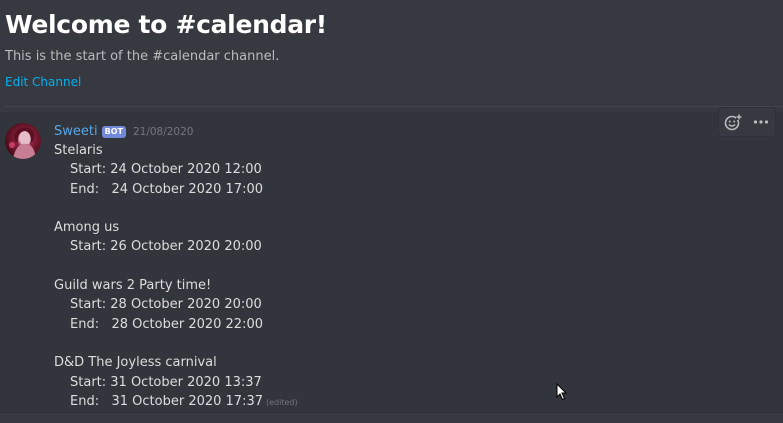  What do you see at coordinates (166, 170) in the screenshot?
I see `message-line-text: Start: 24 October 2020 12:00` at bounding box center [166, 170].